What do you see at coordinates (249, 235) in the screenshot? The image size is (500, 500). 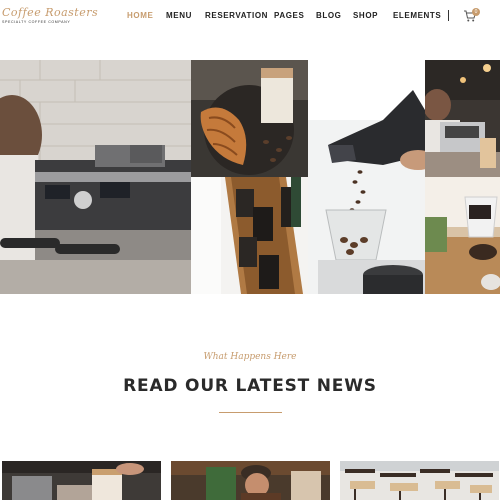 I see `coffee-bags-photo` at bounding box center [249, 235].